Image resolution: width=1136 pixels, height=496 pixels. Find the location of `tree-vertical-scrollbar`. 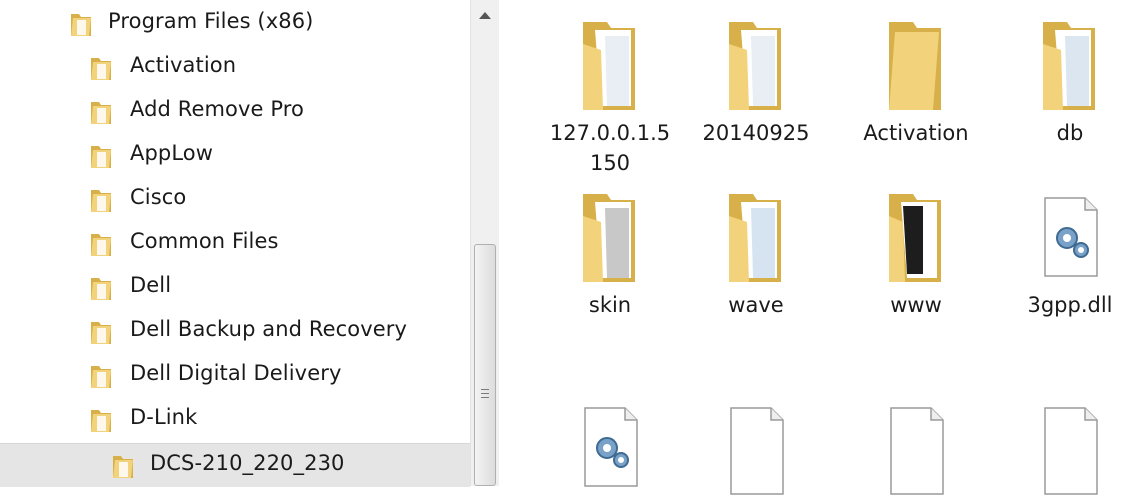

tree-vertical-scrollbar is located at coordinates (484, 243).